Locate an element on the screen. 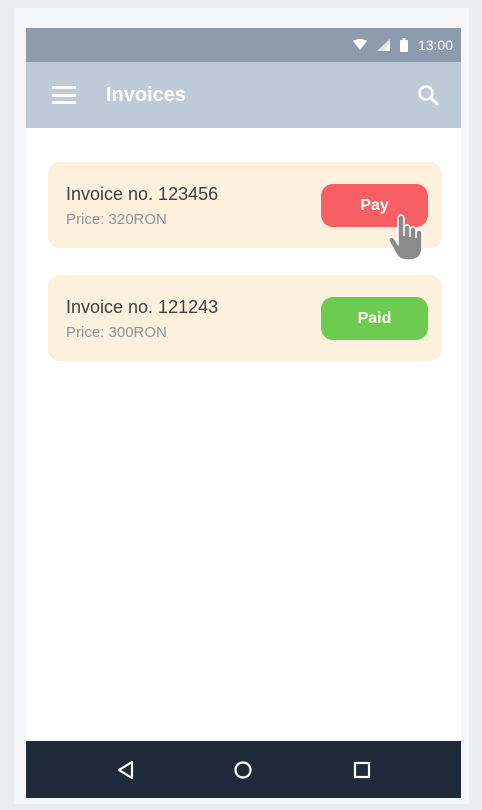 The width and height of the screenshot is (482, 810). invoice-title: Invoice no. 123456 is located at coordinates (142, 194).